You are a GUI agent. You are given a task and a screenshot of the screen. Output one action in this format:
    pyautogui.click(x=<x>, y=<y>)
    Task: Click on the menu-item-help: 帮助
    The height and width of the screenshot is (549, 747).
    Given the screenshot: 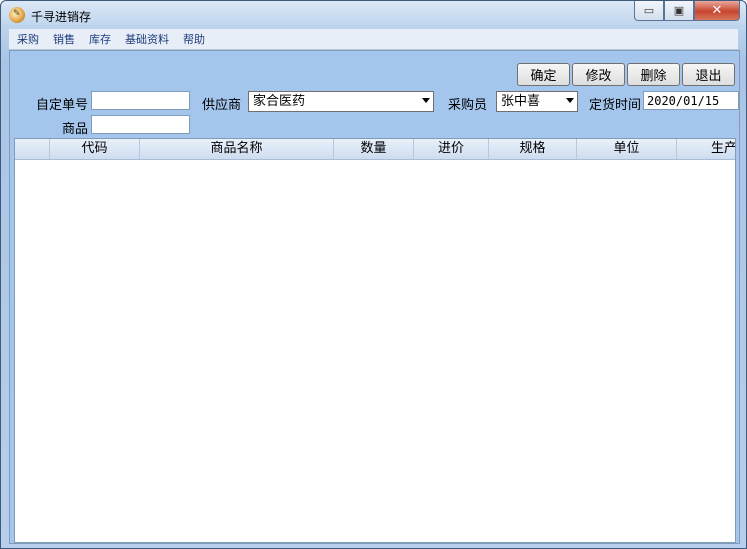 What is the action you would take?
    pyautogui.click(x=194, y=39)
    